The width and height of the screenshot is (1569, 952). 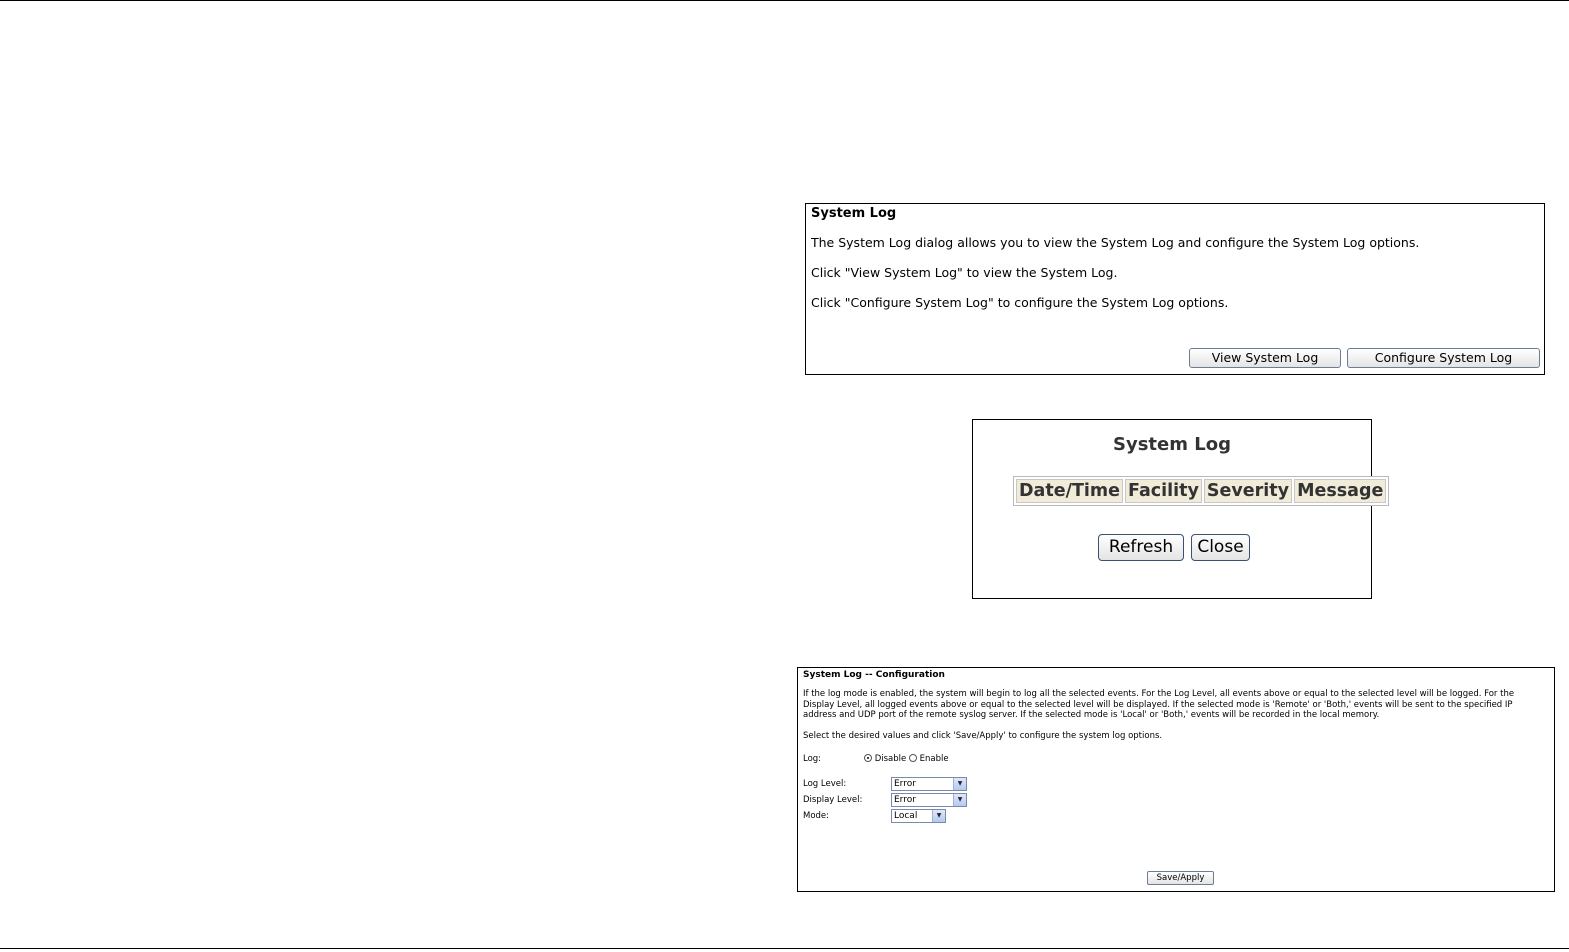 What do you see at coordinates (784, 948) in the screenshot?
I see `bottom-rule` at bounding box center [784, 948].